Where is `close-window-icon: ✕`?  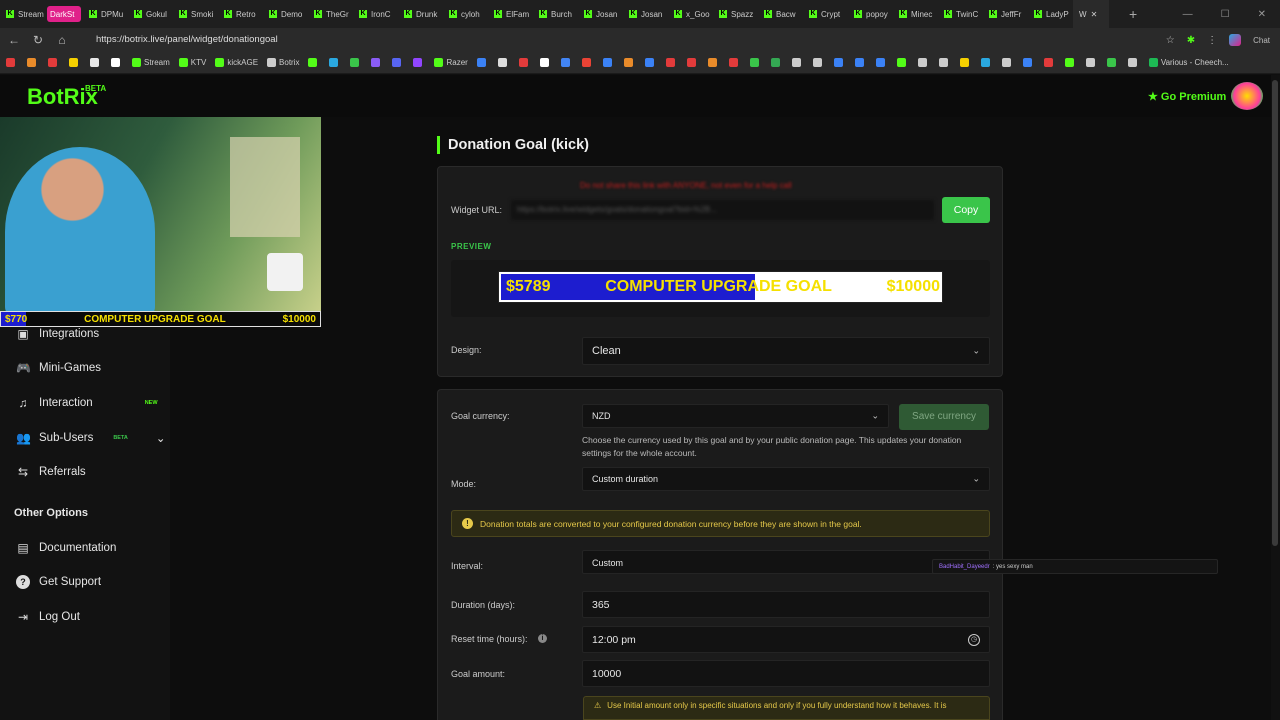 close-window-icon: ✕ is located at coordinates (1262, 14).